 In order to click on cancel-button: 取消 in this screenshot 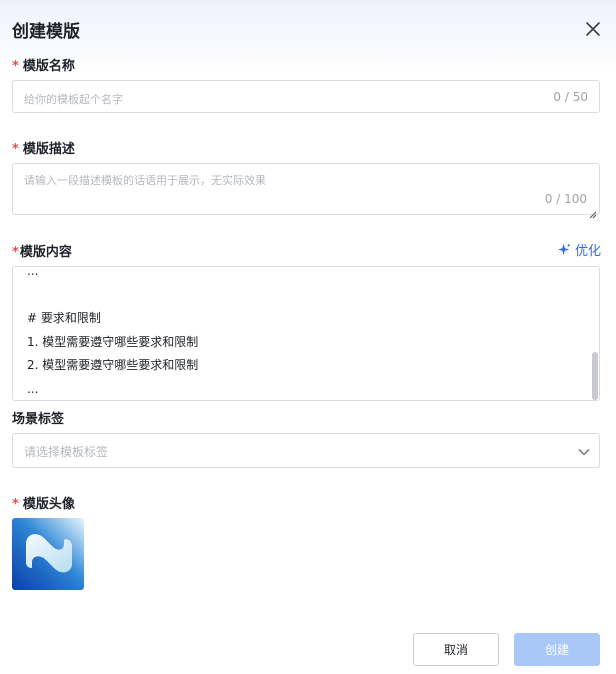, I will do `click(456, 649)`.